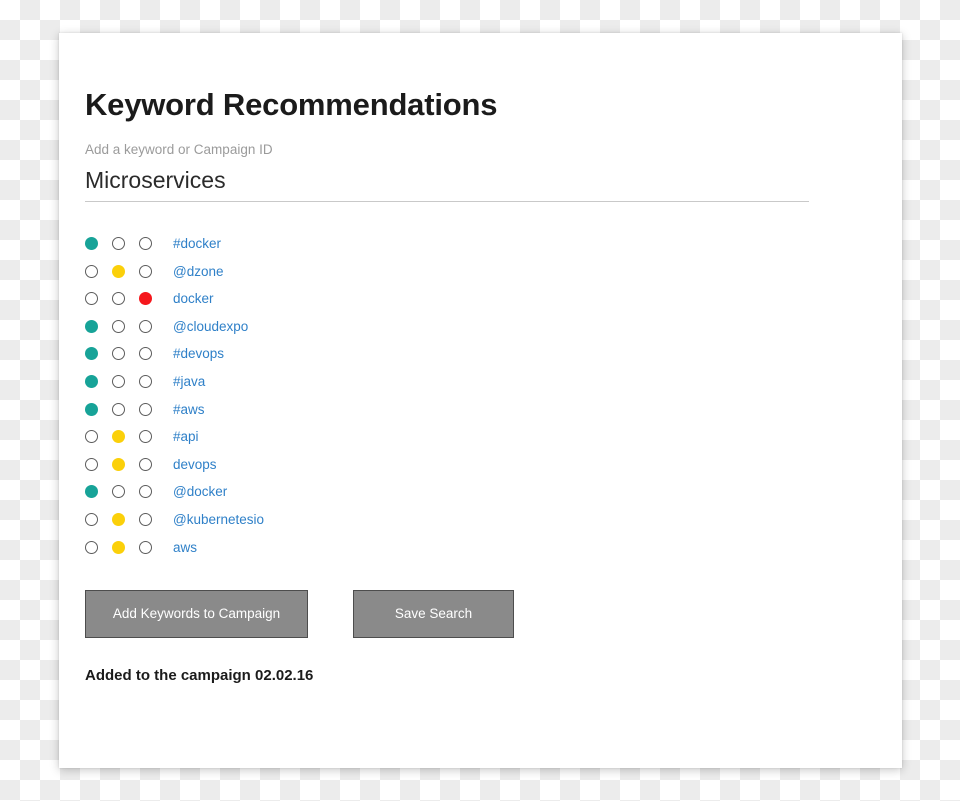 This screenshot has width=960, height=801. Describe the element at coordinates (480, 327) in the screenshot. I see `keyword-row: @cloudexpo` at that location.